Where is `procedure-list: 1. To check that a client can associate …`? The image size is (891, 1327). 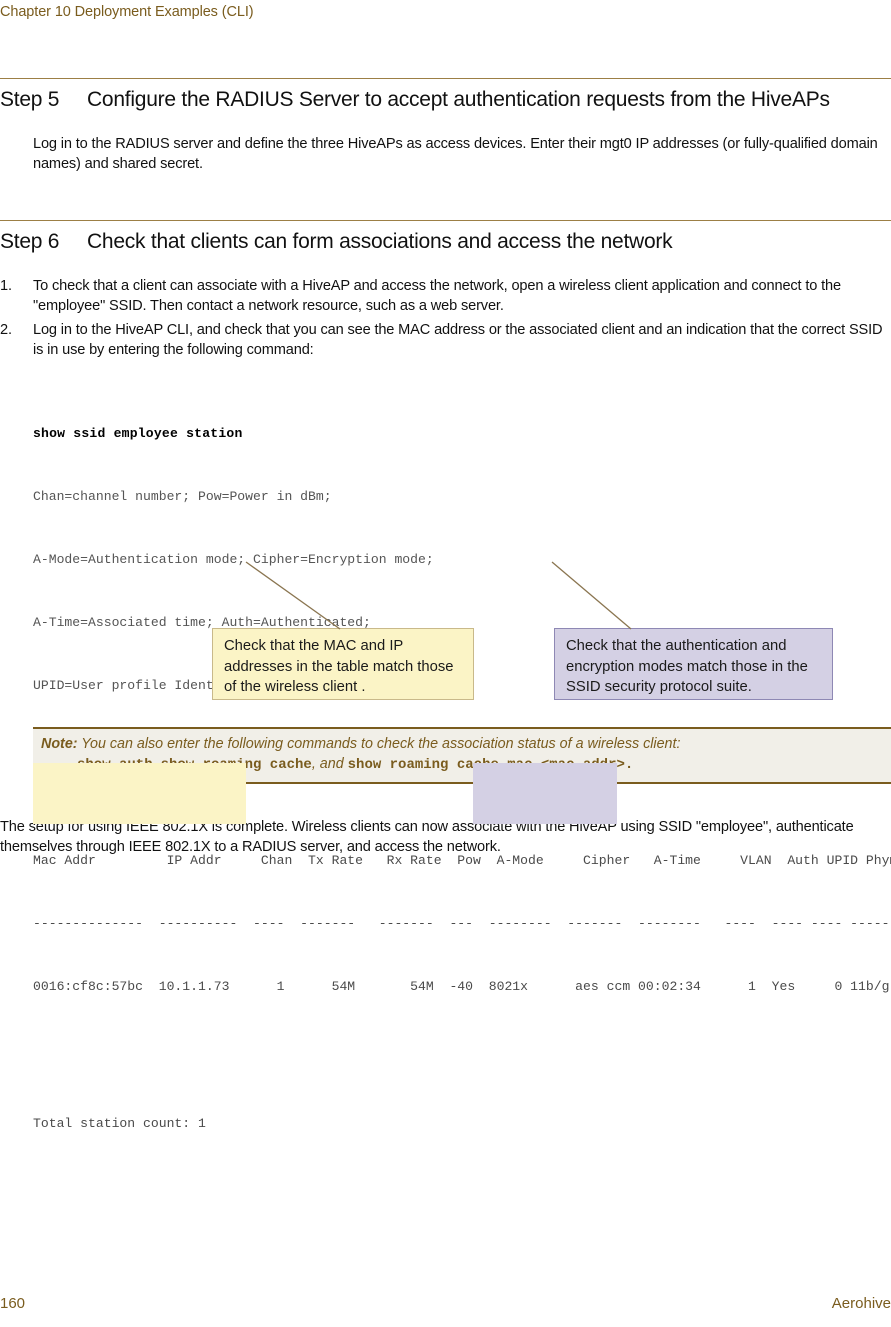 procedure-list: 1. To check that a client can associate … is located at coordinates (445, 321).